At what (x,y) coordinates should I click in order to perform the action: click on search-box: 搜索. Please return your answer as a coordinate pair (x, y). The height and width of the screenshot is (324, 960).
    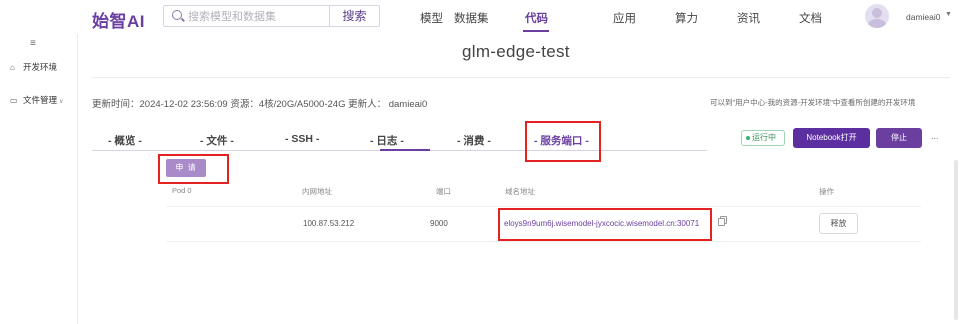
    Looking at the image, I should click on (271, 16).